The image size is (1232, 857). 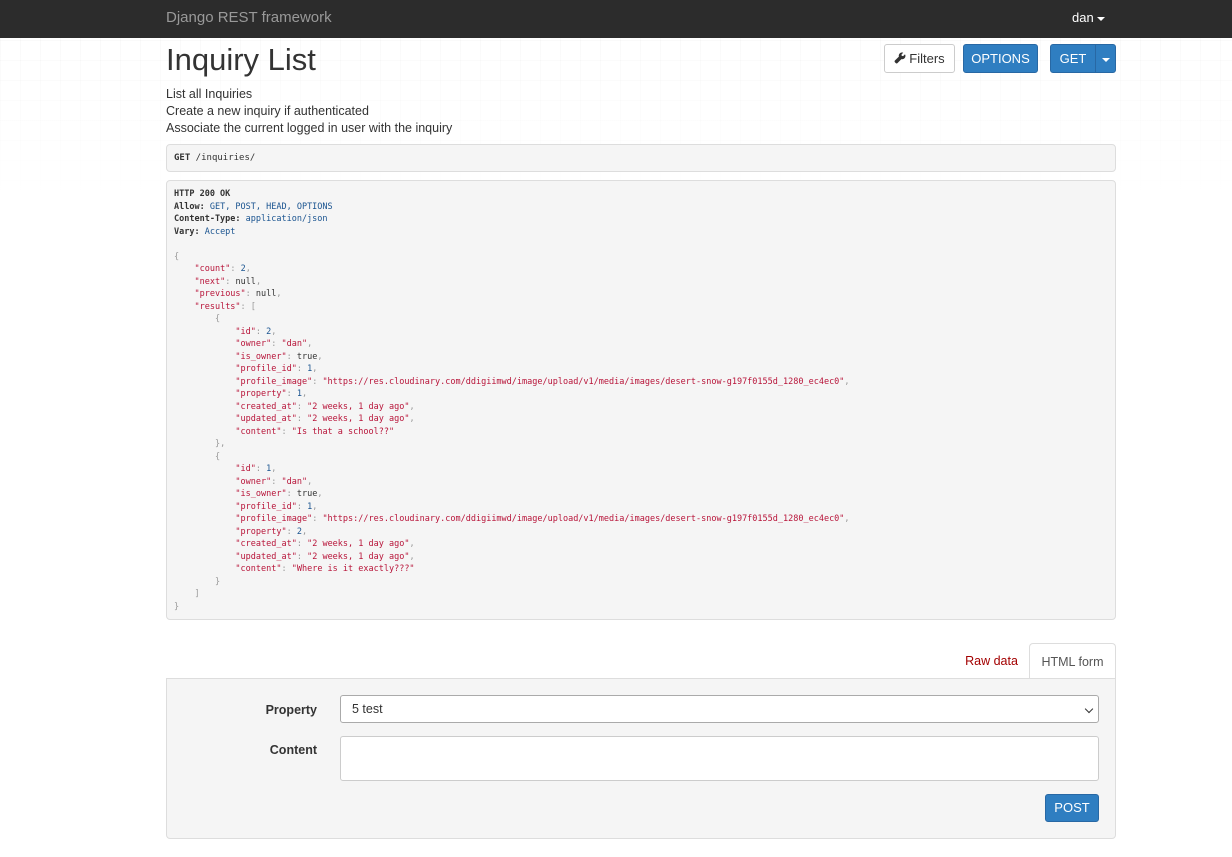 What do you see at coordinates (1073, 58) in the screenshot?
I see `get-button: GET` at bounding box center [1073, 58].